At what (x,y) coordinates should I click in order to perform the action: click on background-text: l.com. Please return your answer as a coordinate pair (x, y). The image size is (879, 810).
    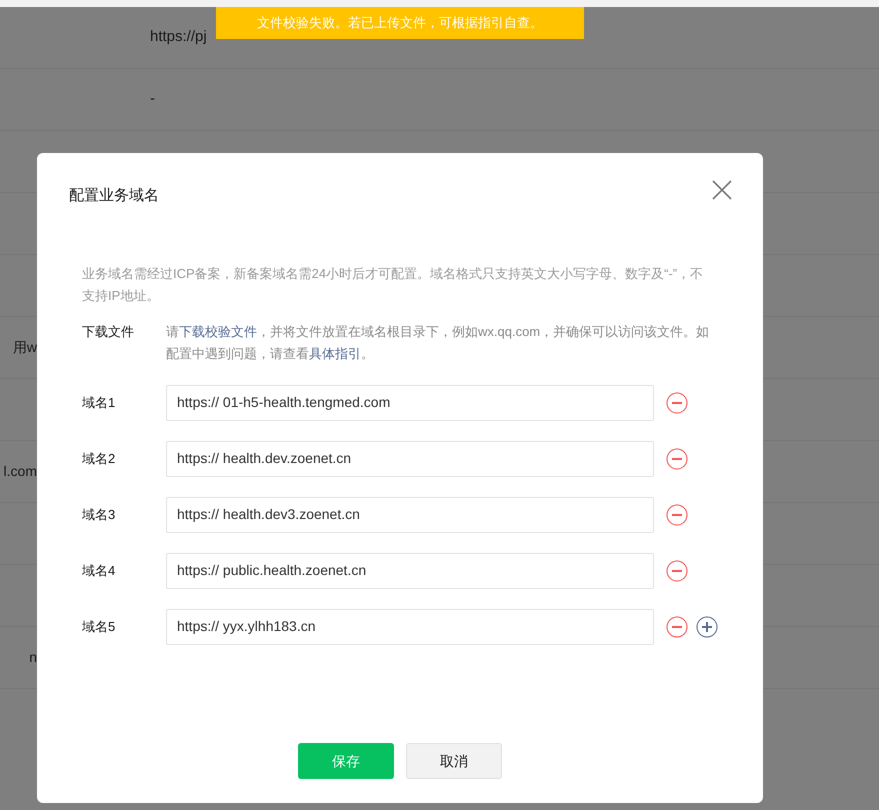
    Looking at the image, I should click on (20, 471).